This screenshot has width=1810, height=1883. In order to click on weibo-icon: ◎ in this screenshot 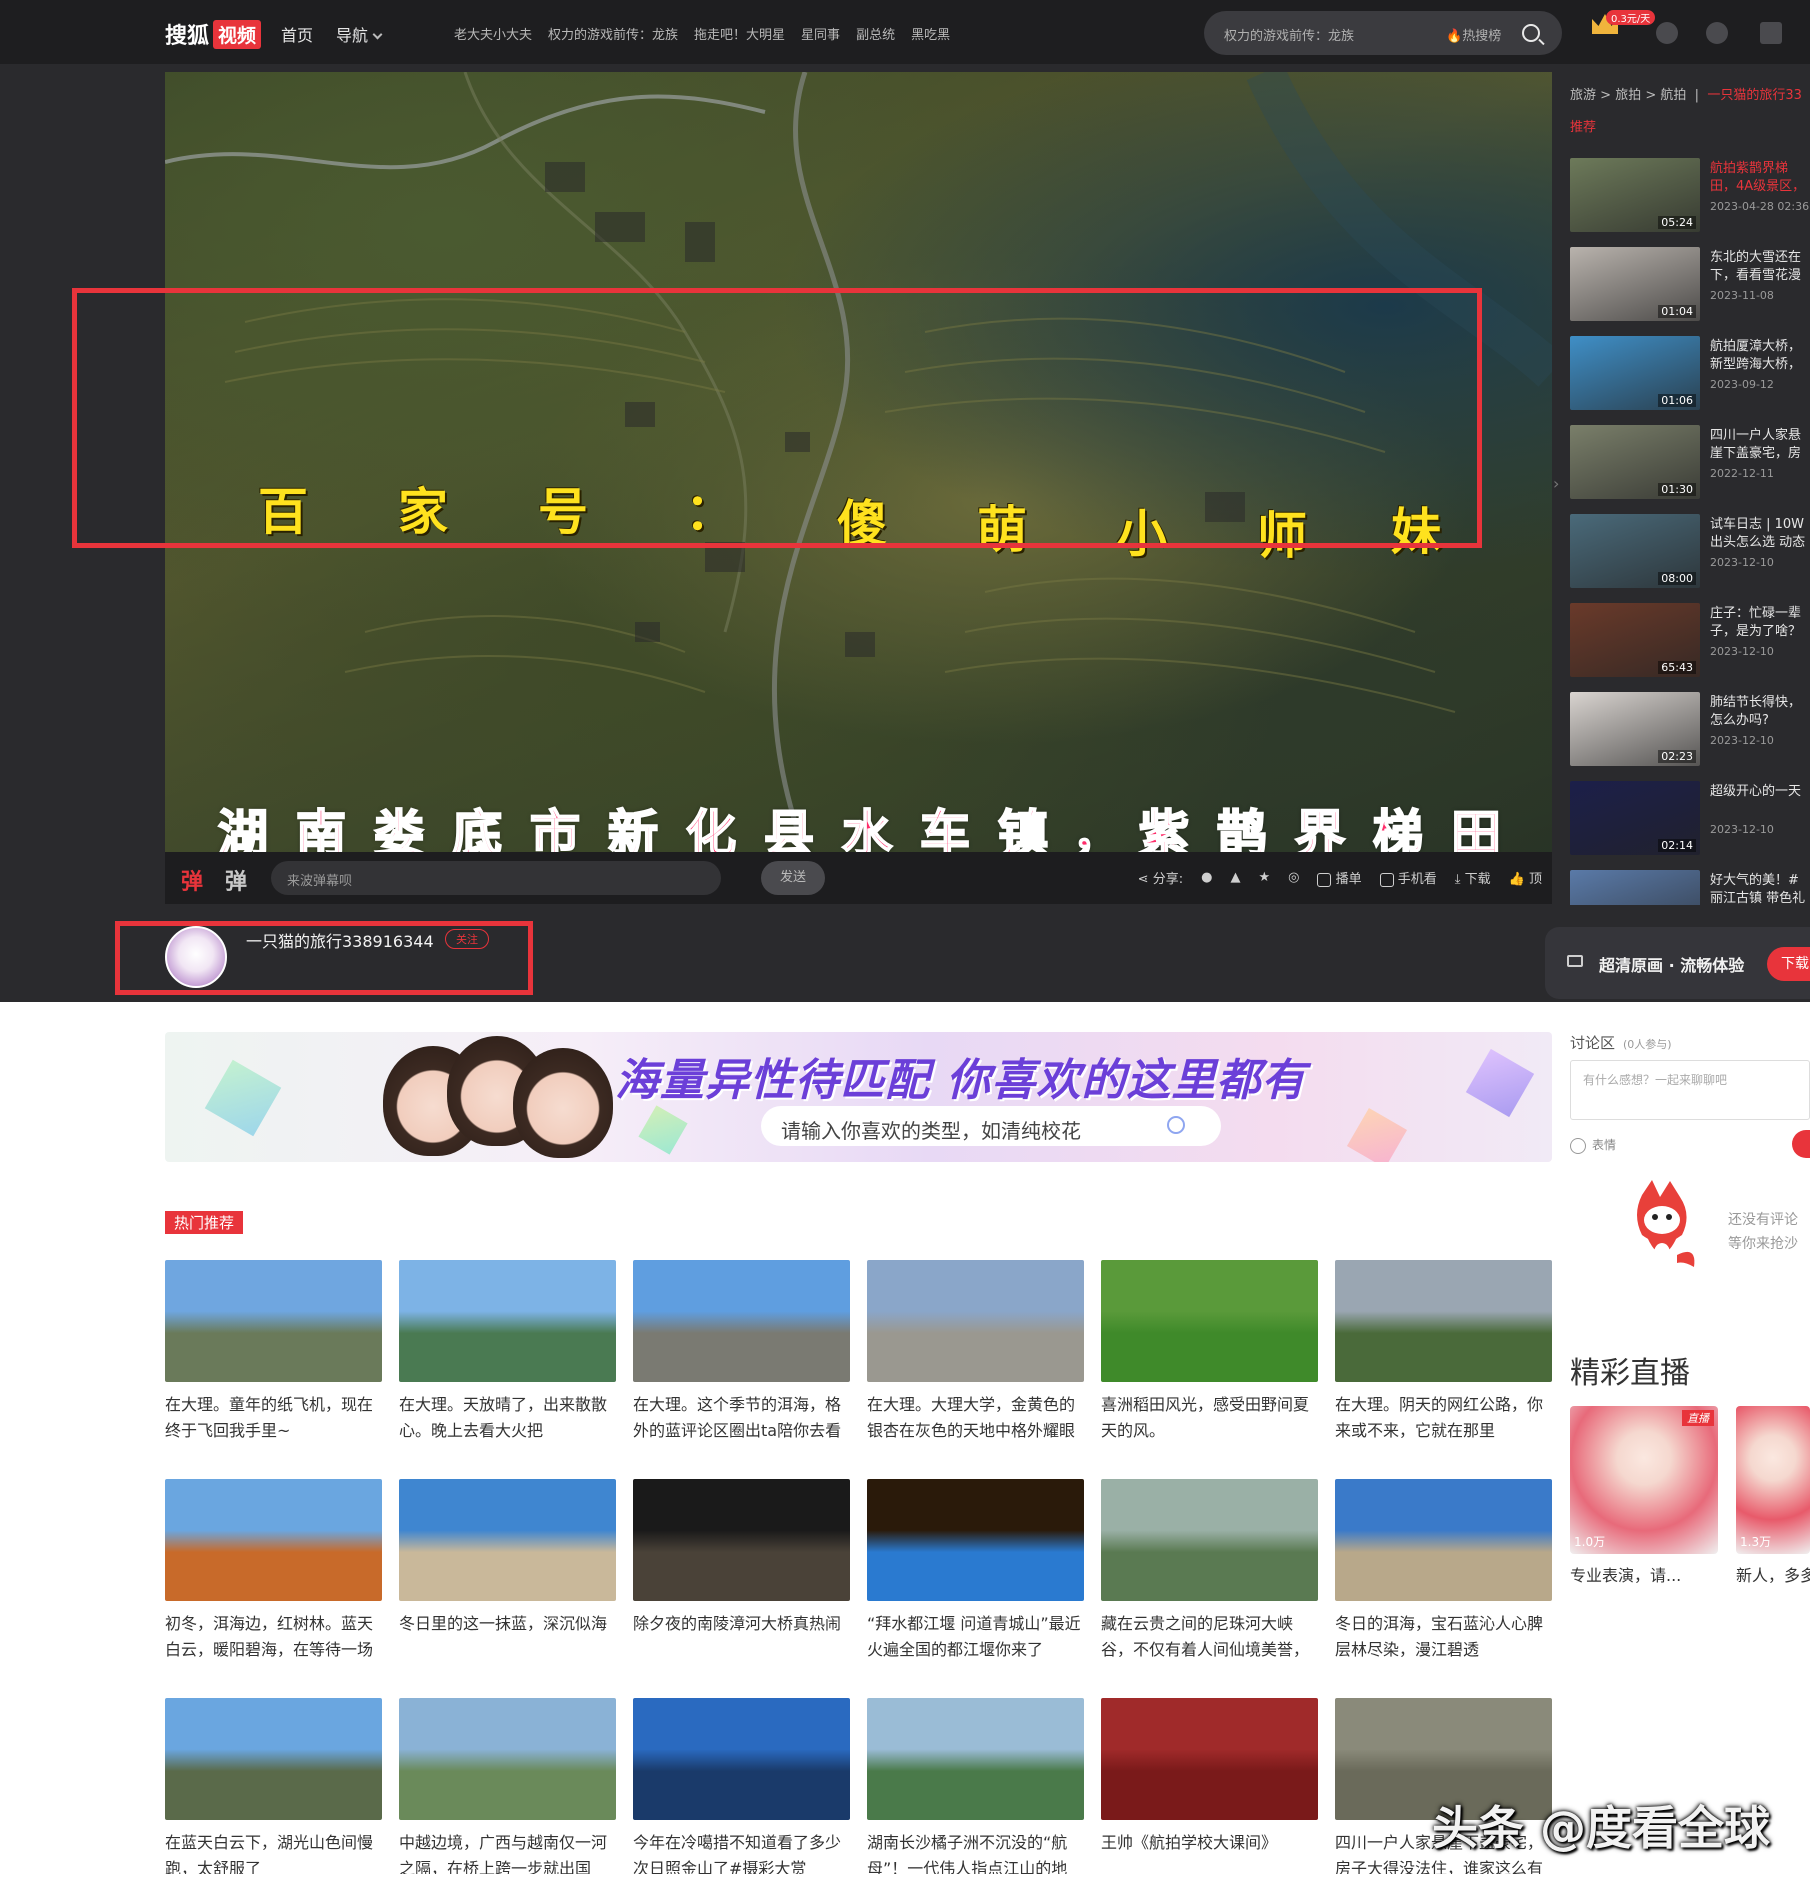, I will do `click(1293, 877)`.